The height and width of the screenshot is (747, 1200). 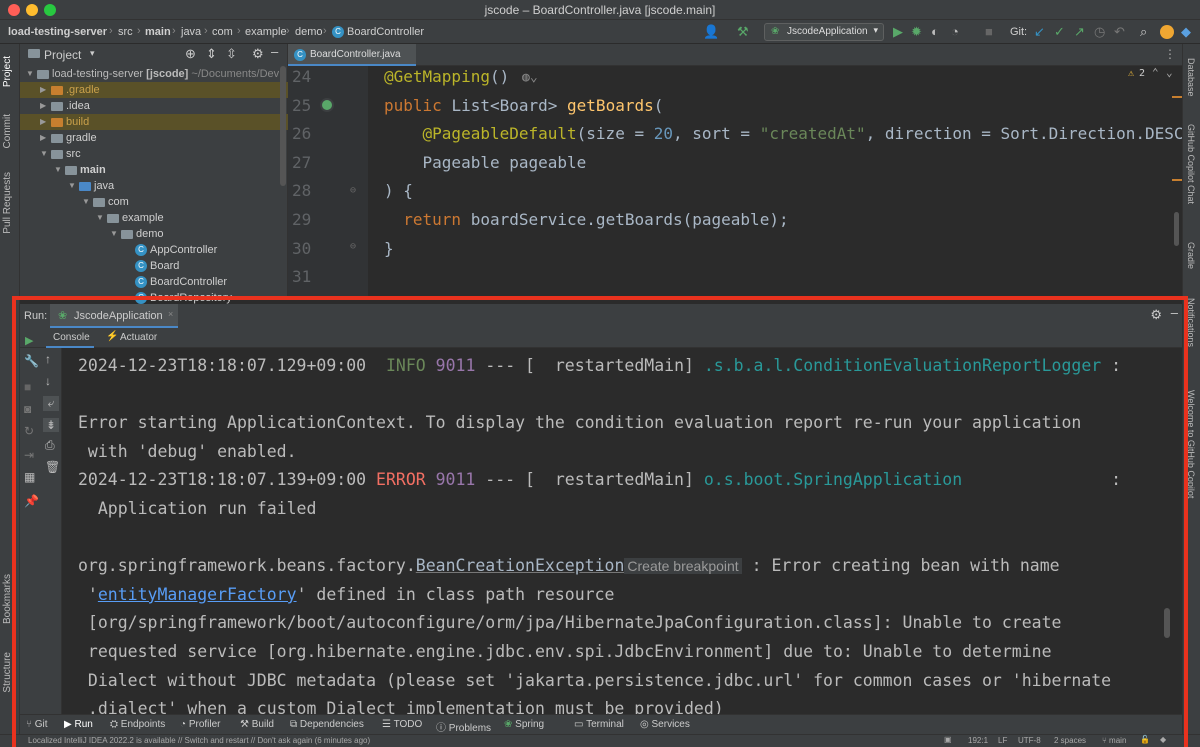 I want to click on locate-icon: ⊕, so click(x=190, y=54).